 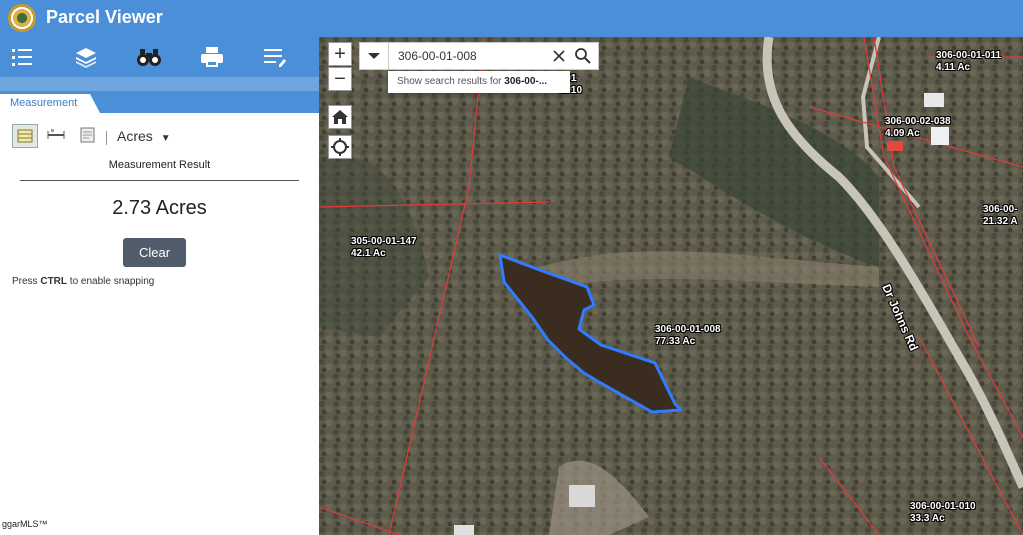 What do you see at coordinates (22, 18) in the screenshot?
I see `county-seal-logo` at bounding box center [22, 18].